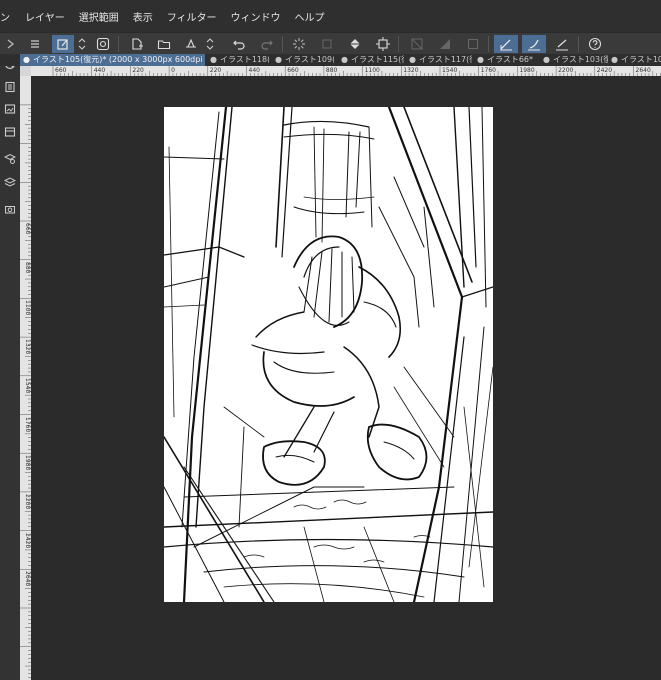 The width and height of the screenshot is (661, 680). I want to click on tab-document: ● イラスト66*, so click(504, 60).